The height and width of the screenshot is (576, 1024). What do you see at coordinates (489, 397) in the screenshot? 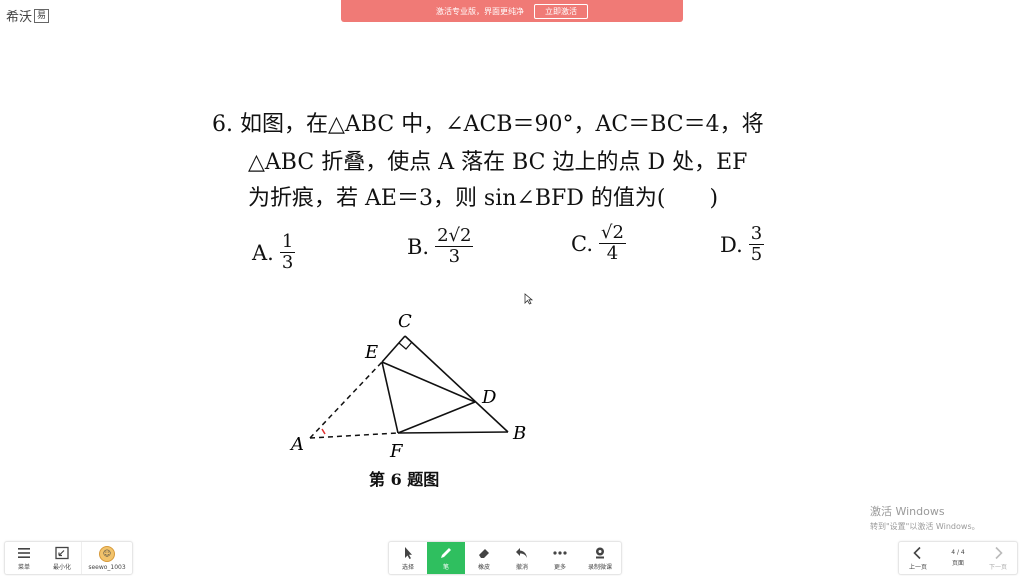
I see `label-d: D` at bounding box center [489, 397].